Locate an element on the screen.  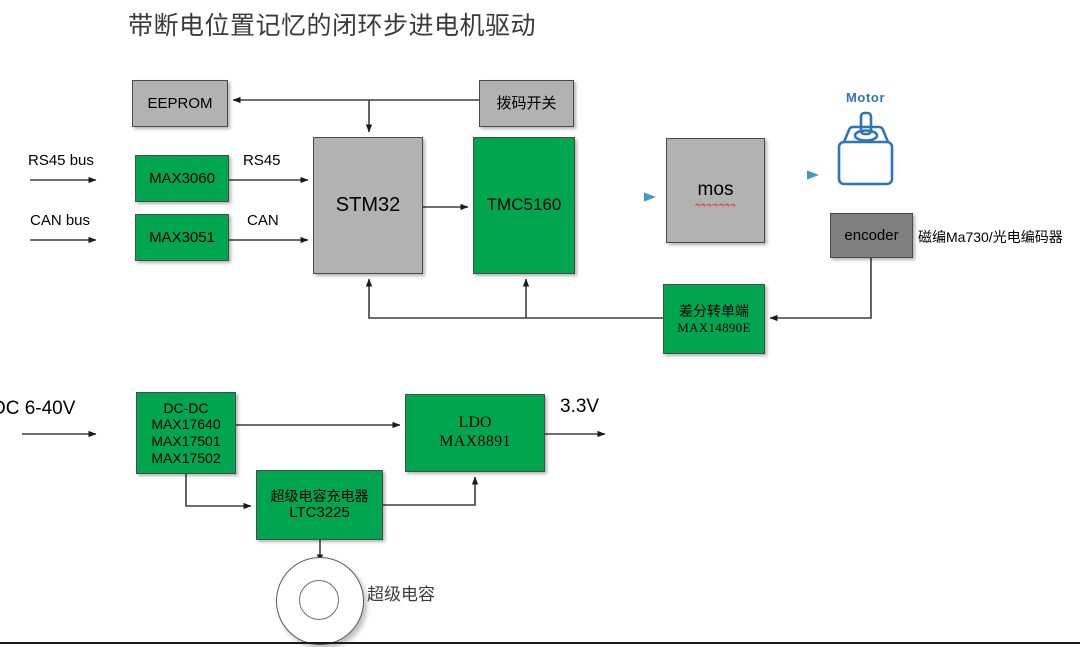
motor-icon is located at coordinates (867, 148).